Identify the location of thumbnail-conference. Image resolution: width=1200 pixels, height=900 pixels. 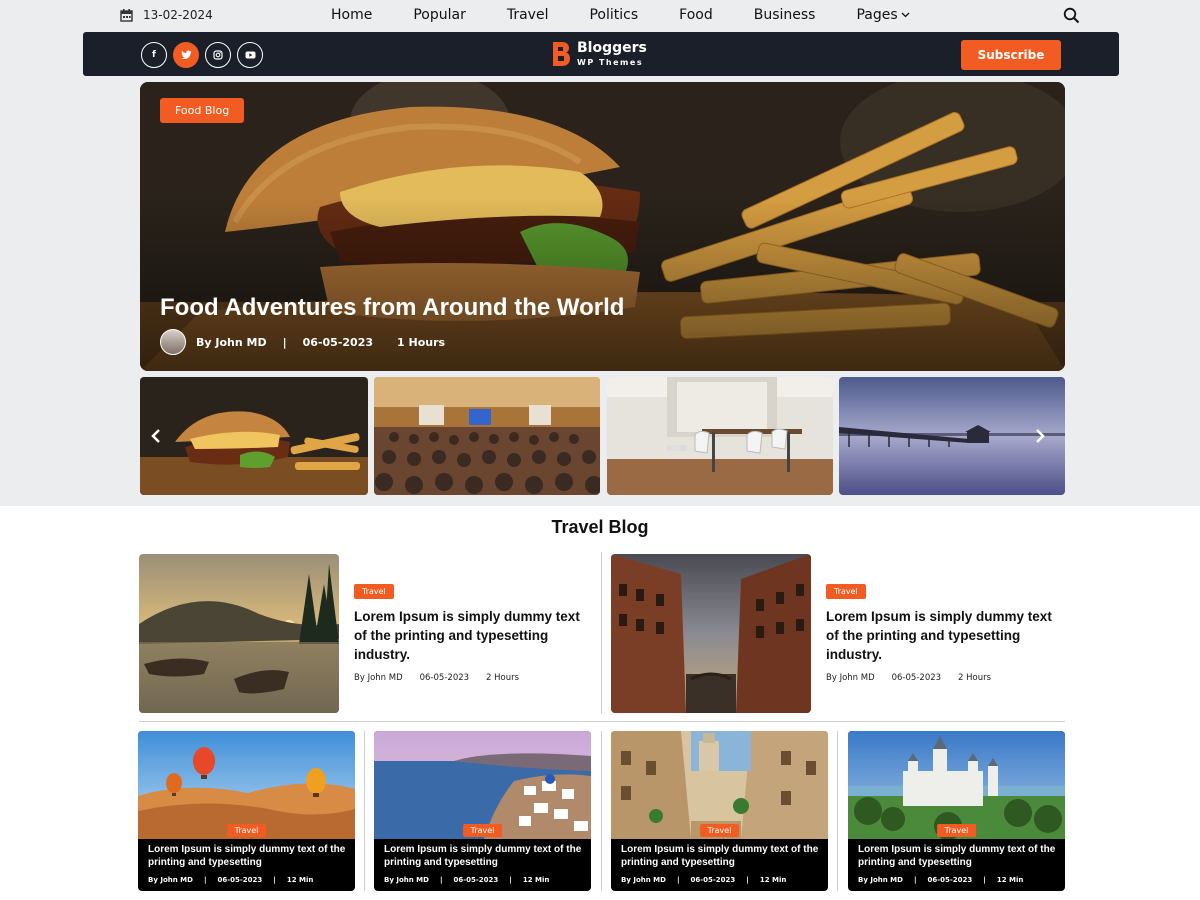
(487, 436).